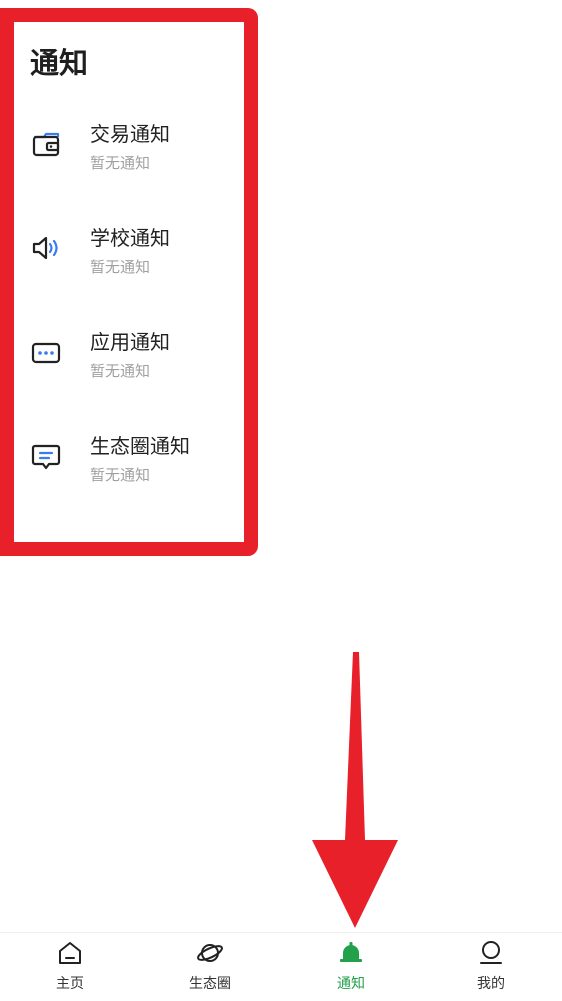 This screenshot has height=1001, width=562. What do you see at coordinates (351, 984) in the screenshot?
I see `tab-label: 通知` at bounding box center [351, 984].